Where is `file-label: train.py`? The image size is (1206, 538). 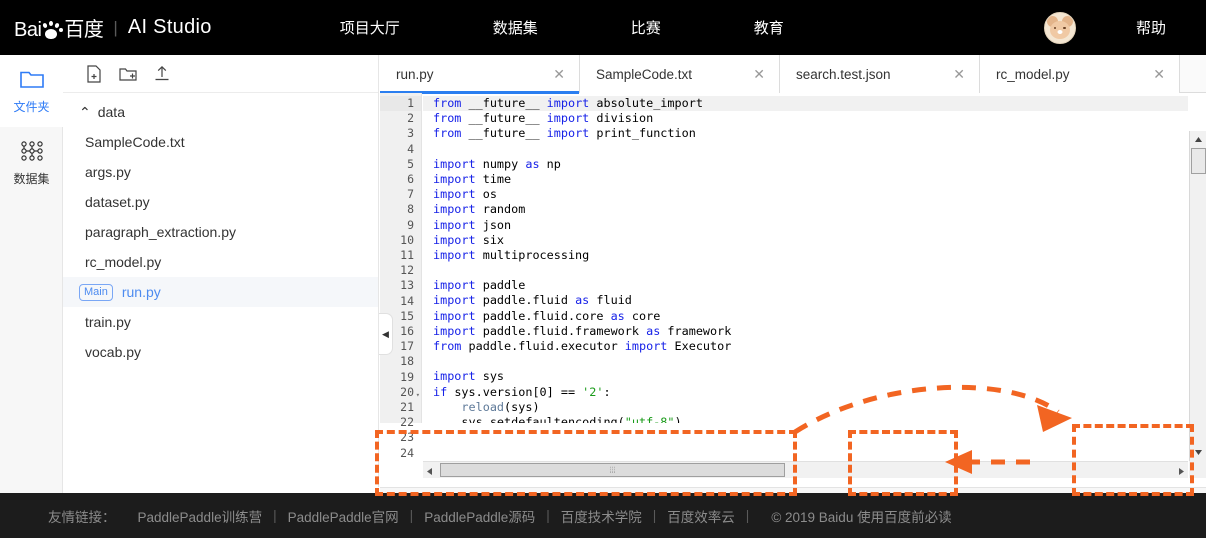
file-label: train.py is located at coordinates (108, 322).